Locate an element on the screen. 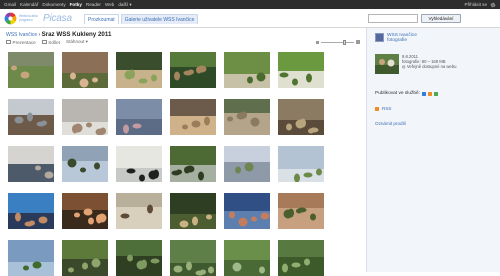 The image size is (500, 276). search-button: Vyhledávání is located at coordinates (441, 18).